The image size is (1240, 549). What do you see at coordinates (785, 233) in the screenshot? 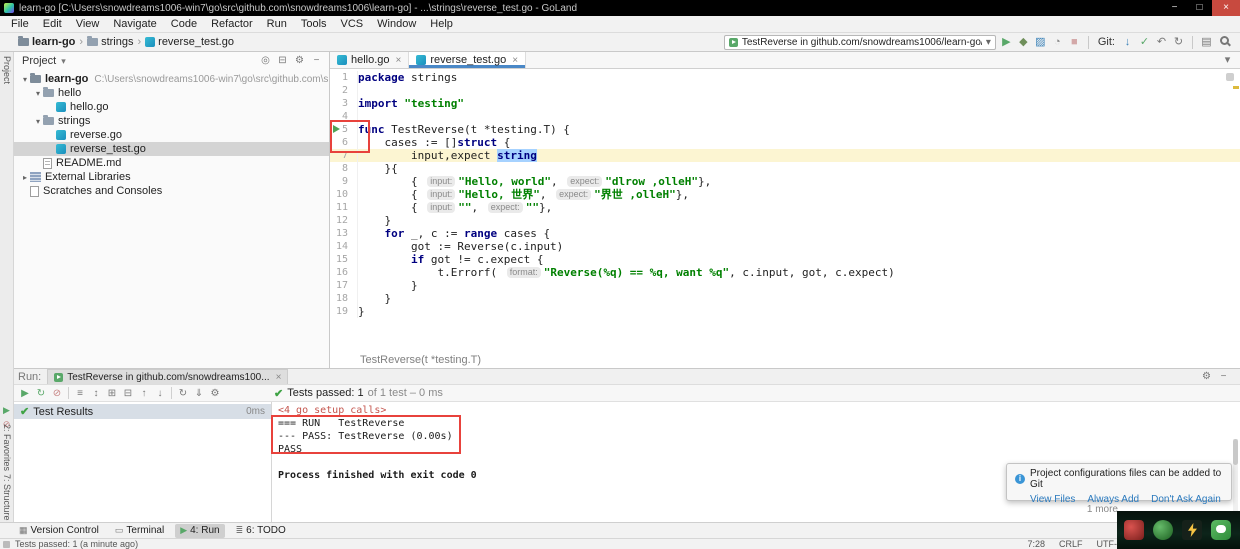
I see `code-line: 13 for _, c := range cases {` at bounding box center [785, 233].